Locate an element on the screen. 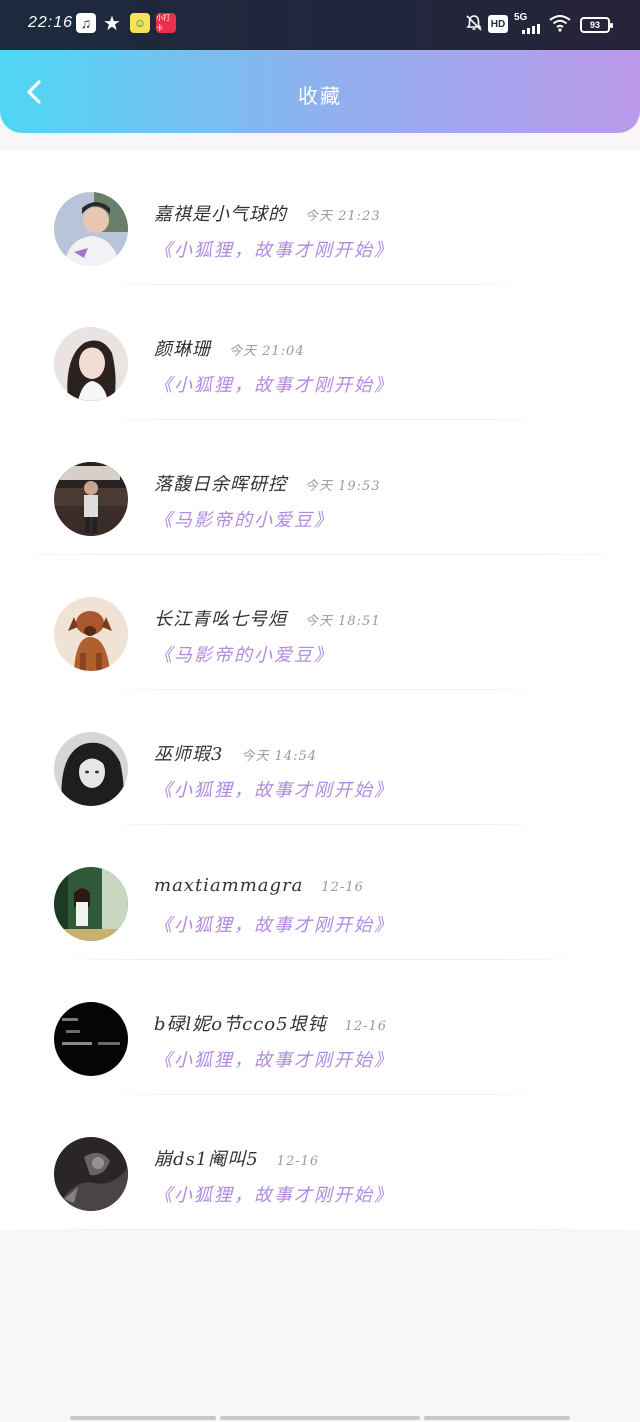 Image resolution: width=640 pixels, height=1422 pixels. bell-off-icon is located at coordinates (474, 23).